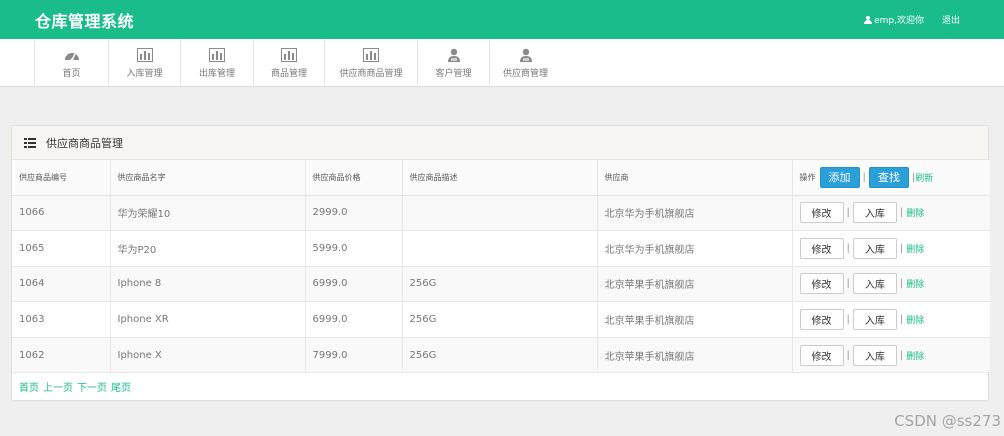  Describe the element at coordinates (899, 21) in the screenshot. I see `user-greeting: emp,欢迎你` at that location.